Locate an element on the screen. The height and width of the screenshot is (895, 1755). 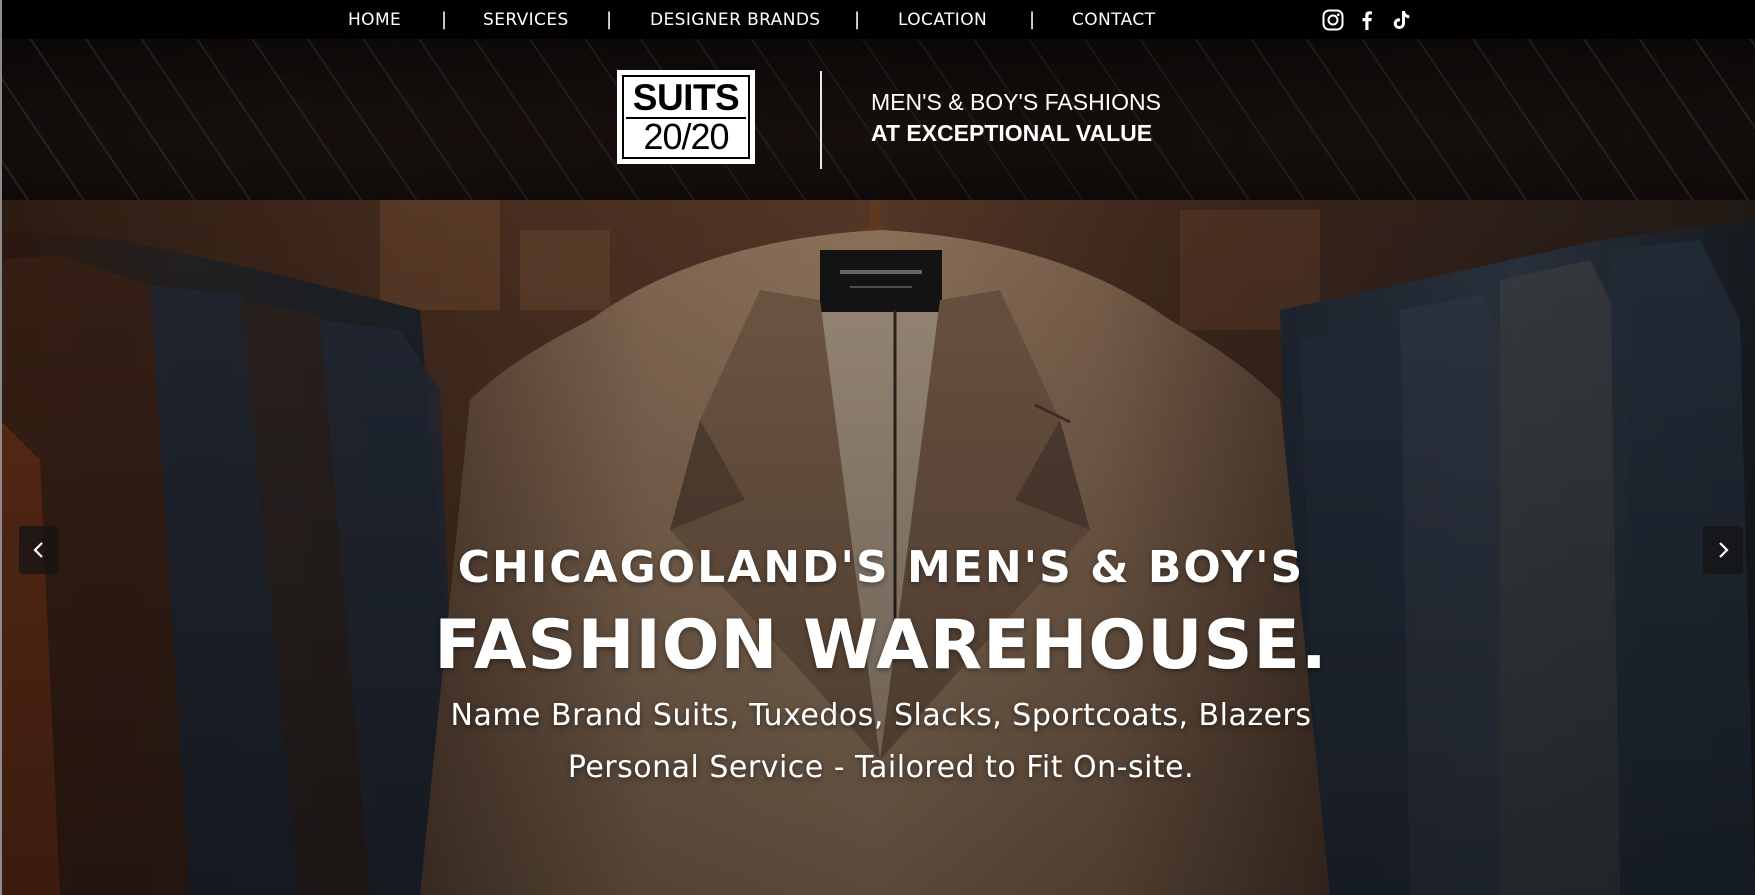
header-divider is located at coordinates (821, 120).